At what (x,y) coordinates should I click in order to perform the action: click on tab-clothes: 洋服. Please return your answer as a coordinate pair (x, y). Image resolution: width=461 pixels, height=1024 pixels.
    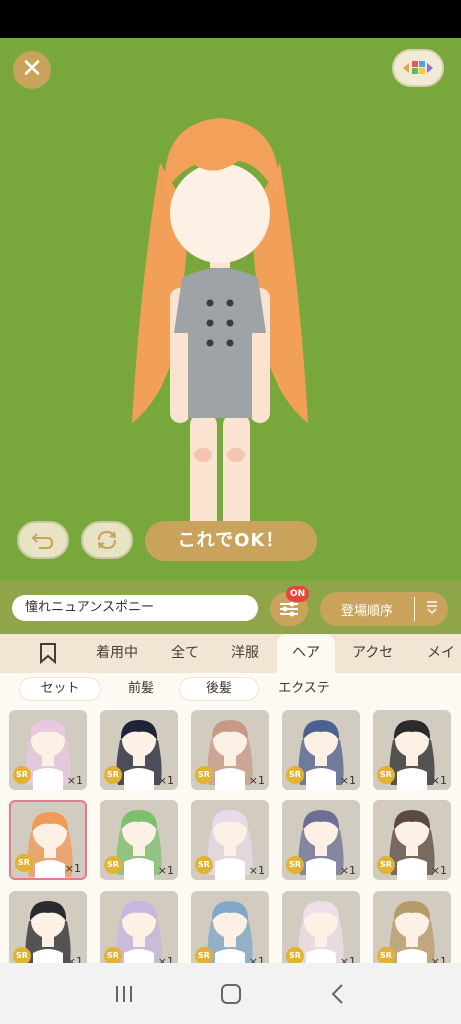
    Looking at the image, I should click on (245, 653).